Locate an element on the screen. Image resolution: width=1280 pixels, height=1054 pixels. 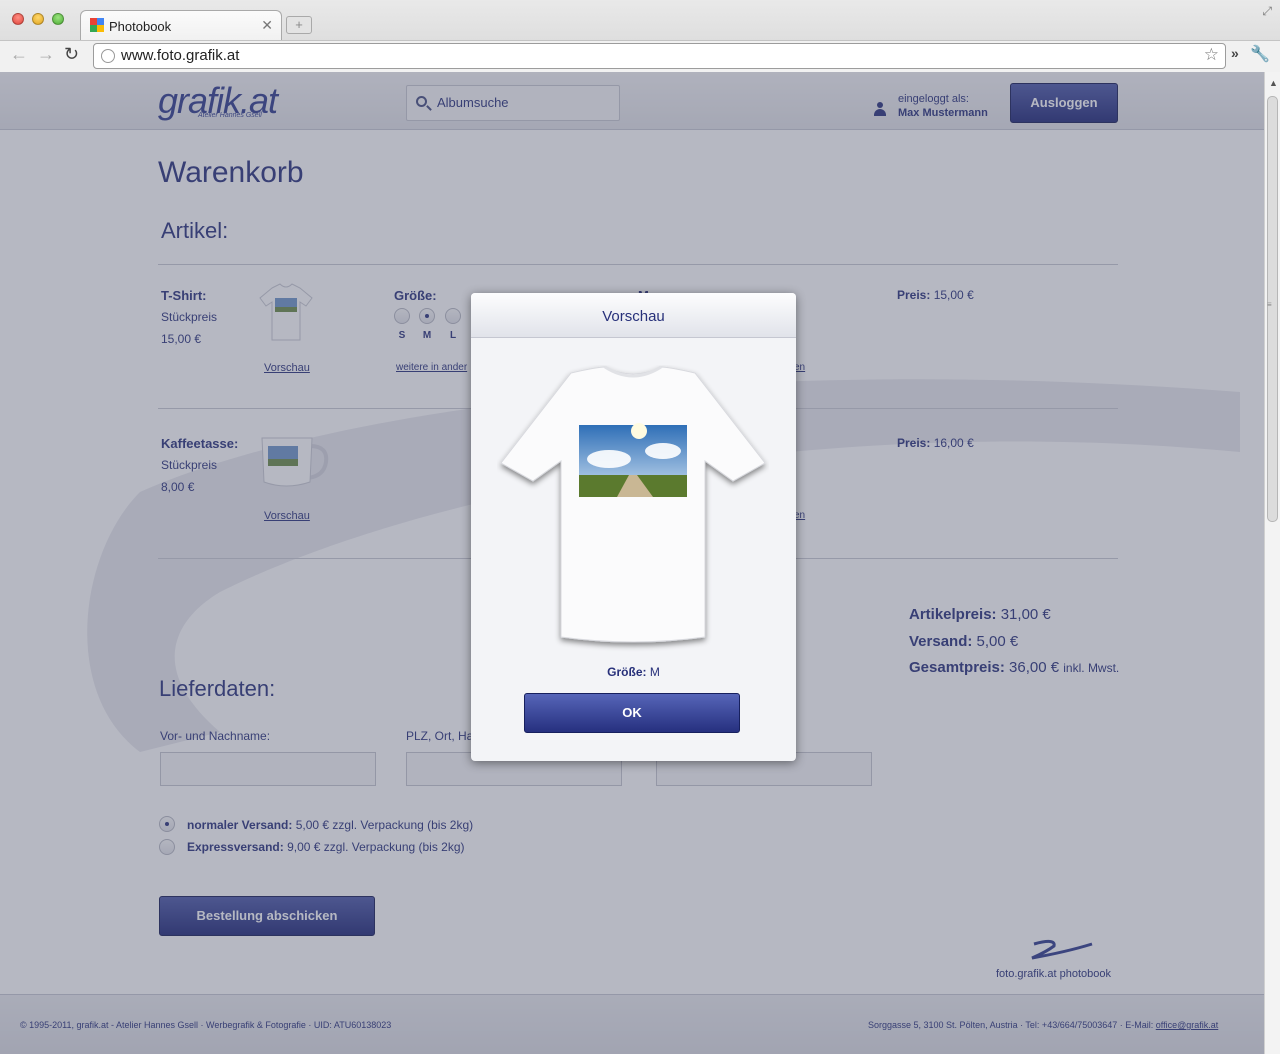
navigation-bar: ← → ↻ www.foto.grafik.at ☆ » 🔧 is located at coordinates (640, 56).